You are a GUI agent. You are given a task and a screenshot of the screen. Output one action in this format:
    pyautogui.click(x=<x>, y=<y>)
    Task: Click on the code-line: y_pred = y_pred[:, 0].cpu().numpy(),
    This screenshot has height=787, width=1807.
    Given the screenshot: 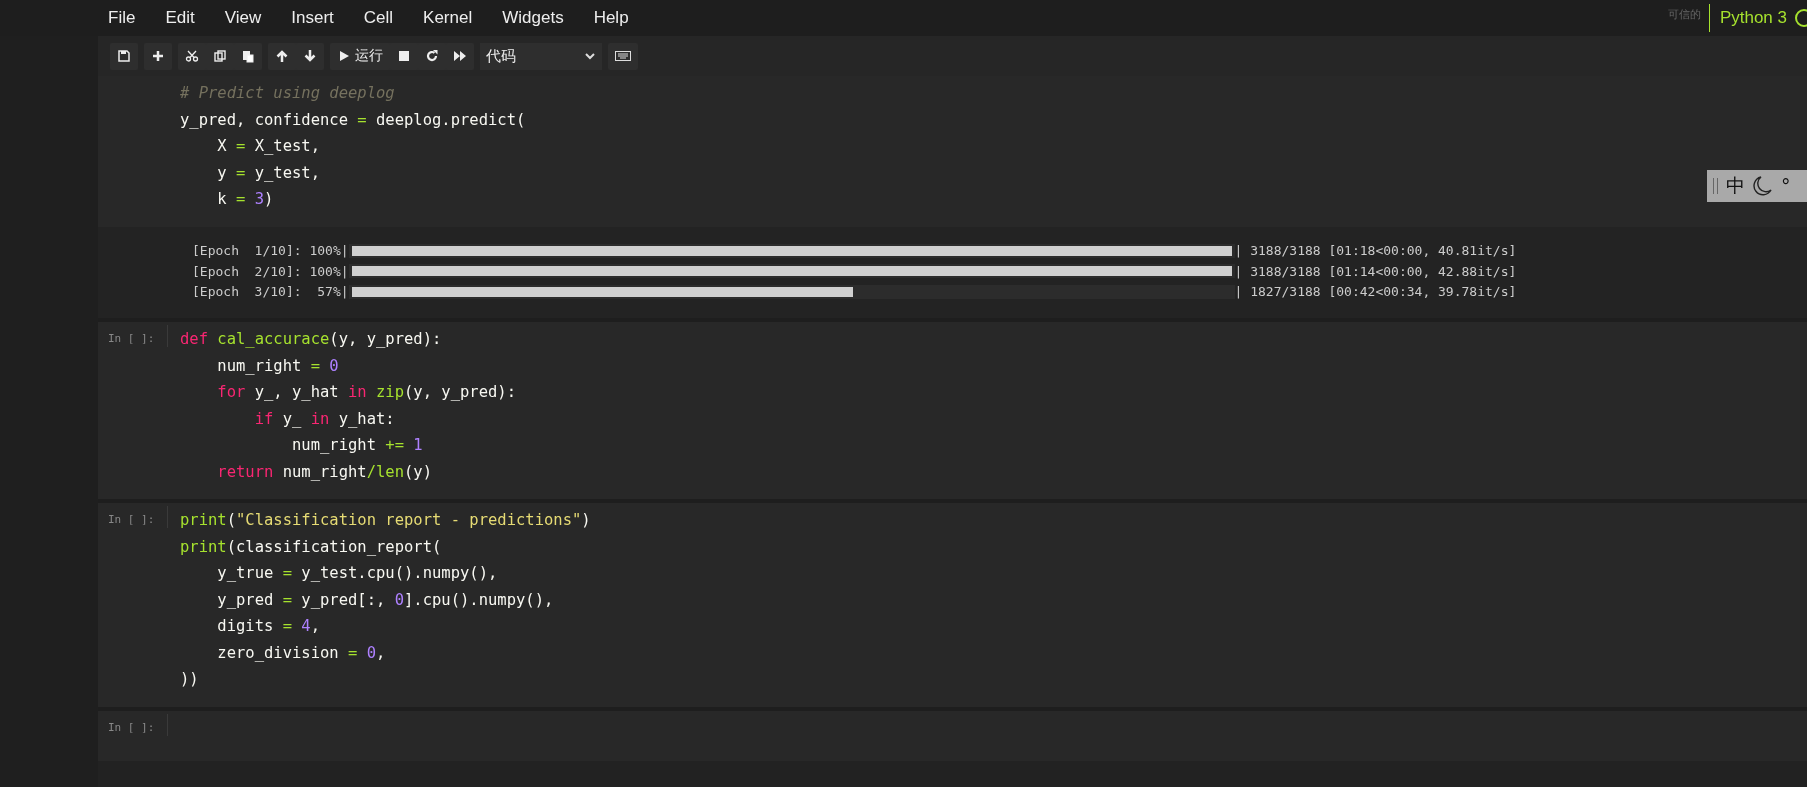 What is the action you would take?
    pyautogui.click(x=385, y=600)
    